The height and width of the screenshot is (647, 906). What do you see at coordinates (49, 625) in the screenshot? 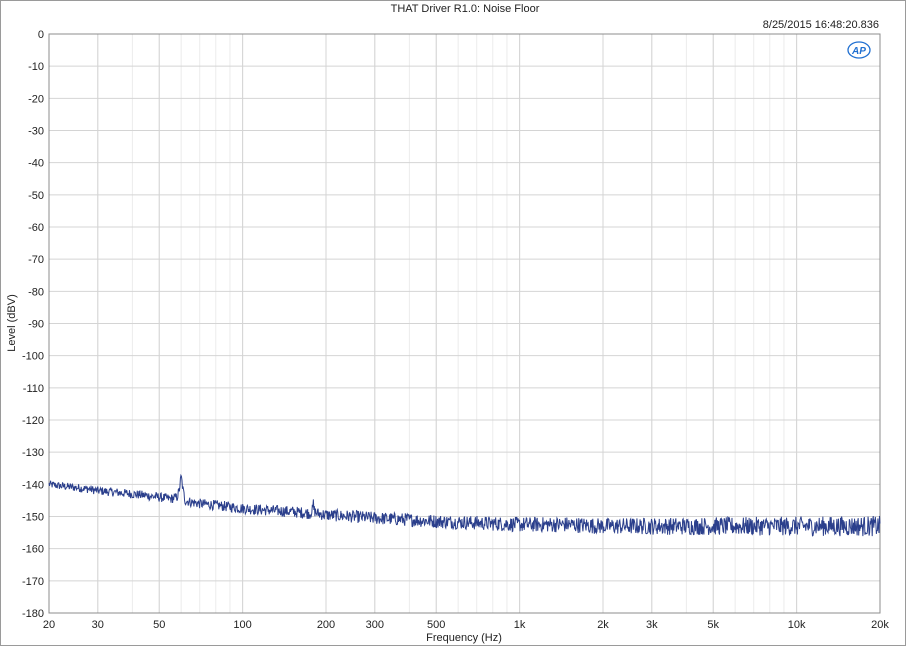
I see `x-tick-label: 20` at bounding box center [49, 625].